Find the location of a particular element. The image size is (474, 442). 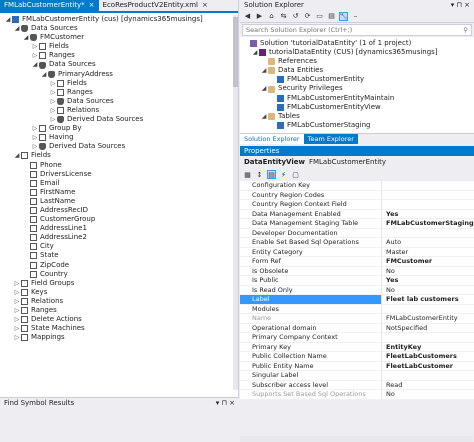

properties-icon: ▤ is located at coordinates (271, 174).